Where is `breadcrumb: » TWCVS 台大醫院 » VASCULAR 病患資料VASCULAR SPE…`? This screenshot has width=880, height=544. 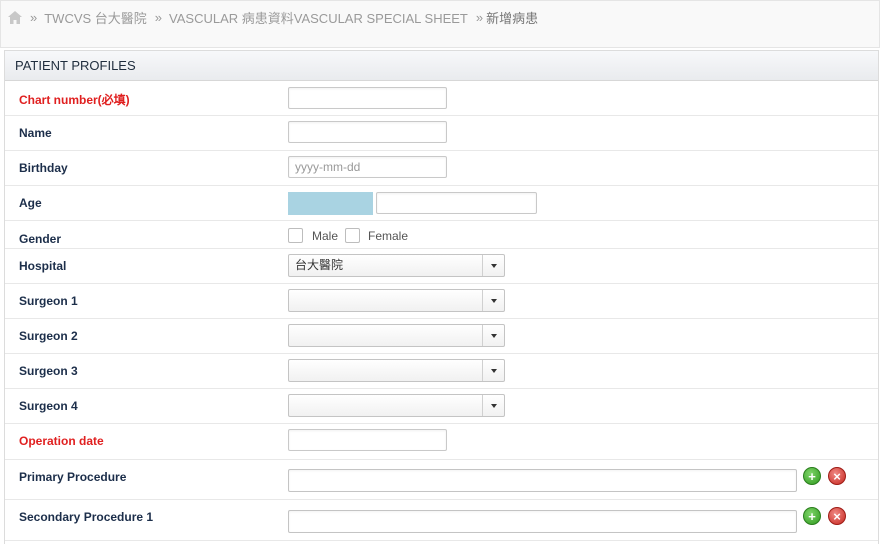 breadcrumb: » TWCVS 台大醫院 » VASCULAR 病患資料VASCULAR SPE… is located at coordinates (273, 17).